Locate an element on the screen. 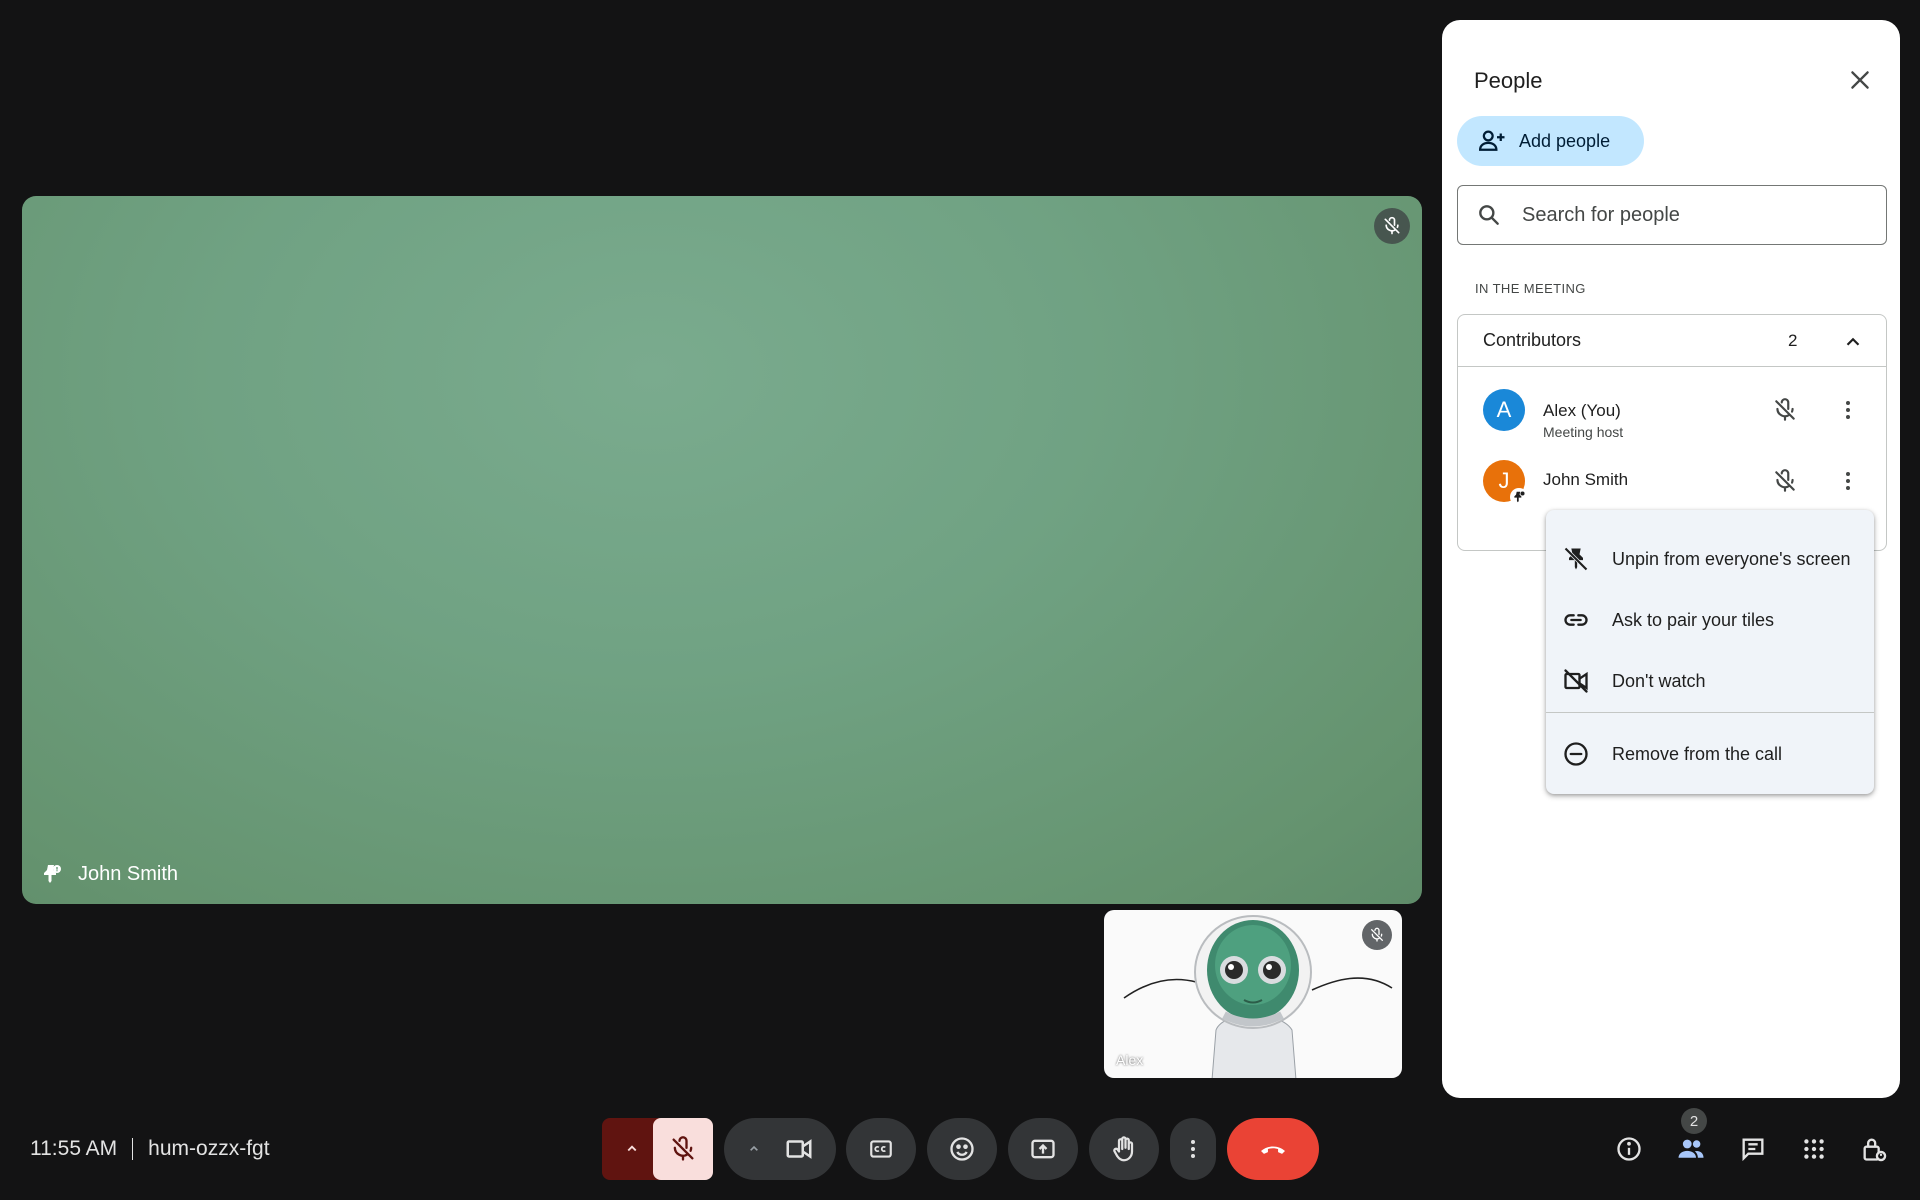 The height and width of the screenshot is (1200, 1920). add-people-label: Add people is located at coordinates (1565, 140).